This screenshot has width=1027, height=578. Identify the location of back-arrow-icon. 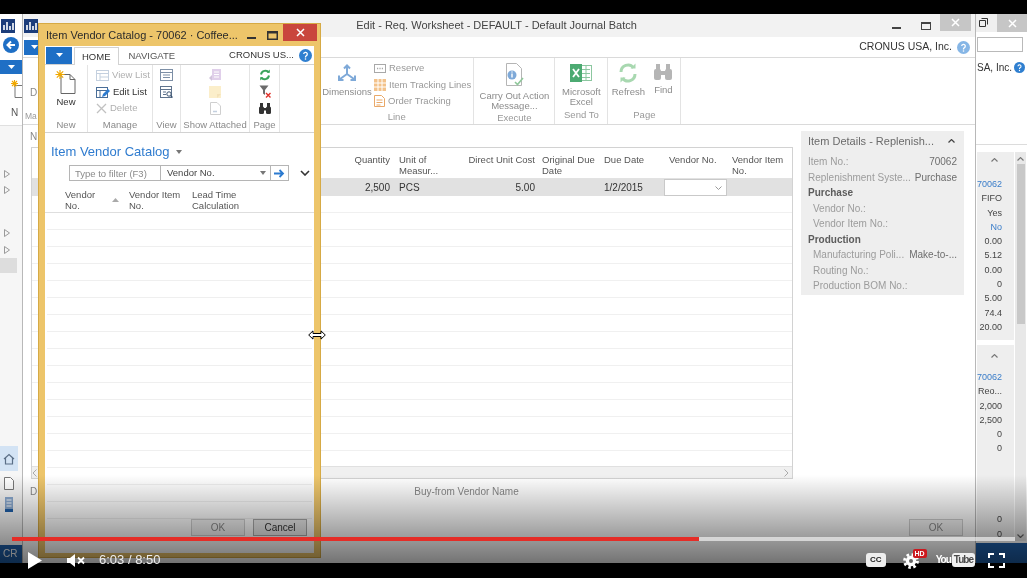
(11, 45).